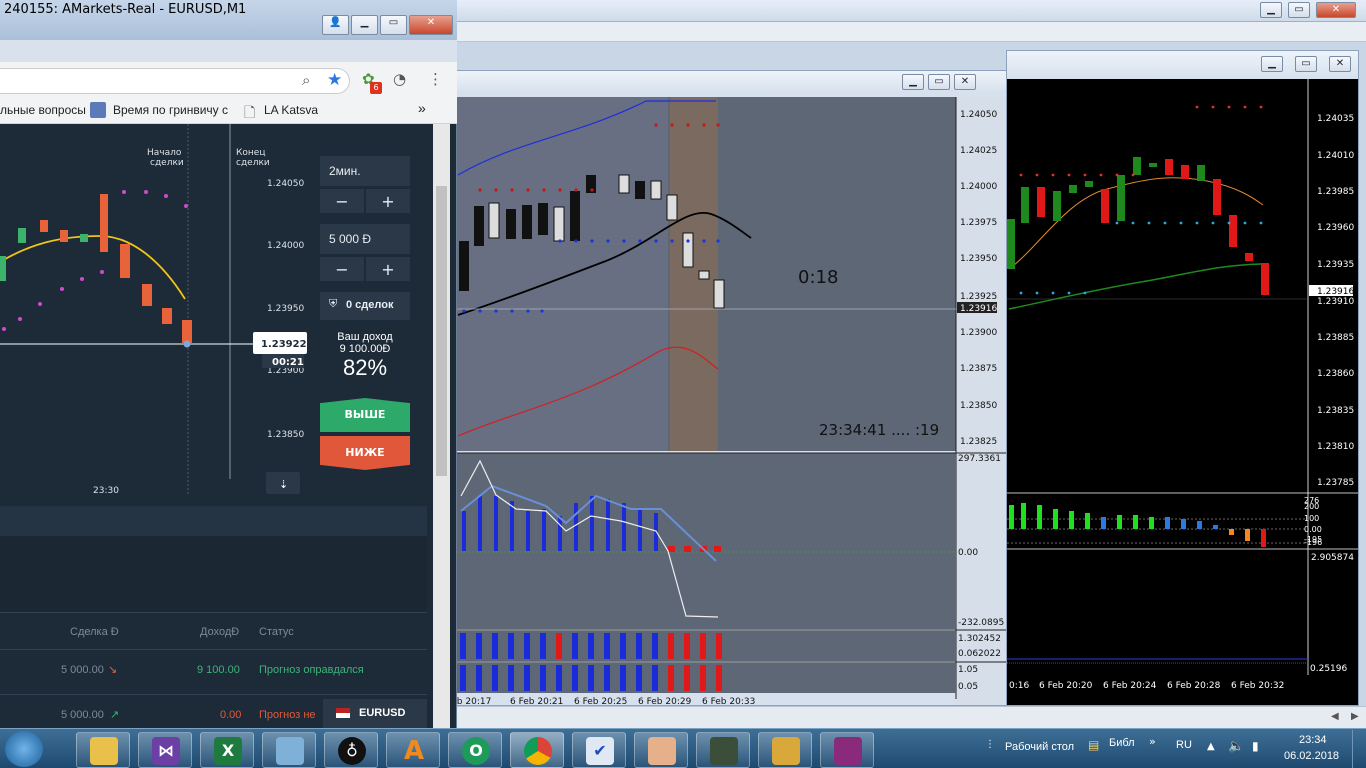 This screenshot has height=768, width=1366. I want to click on taskbar-app-bulb: ♁, so click(351, 750).